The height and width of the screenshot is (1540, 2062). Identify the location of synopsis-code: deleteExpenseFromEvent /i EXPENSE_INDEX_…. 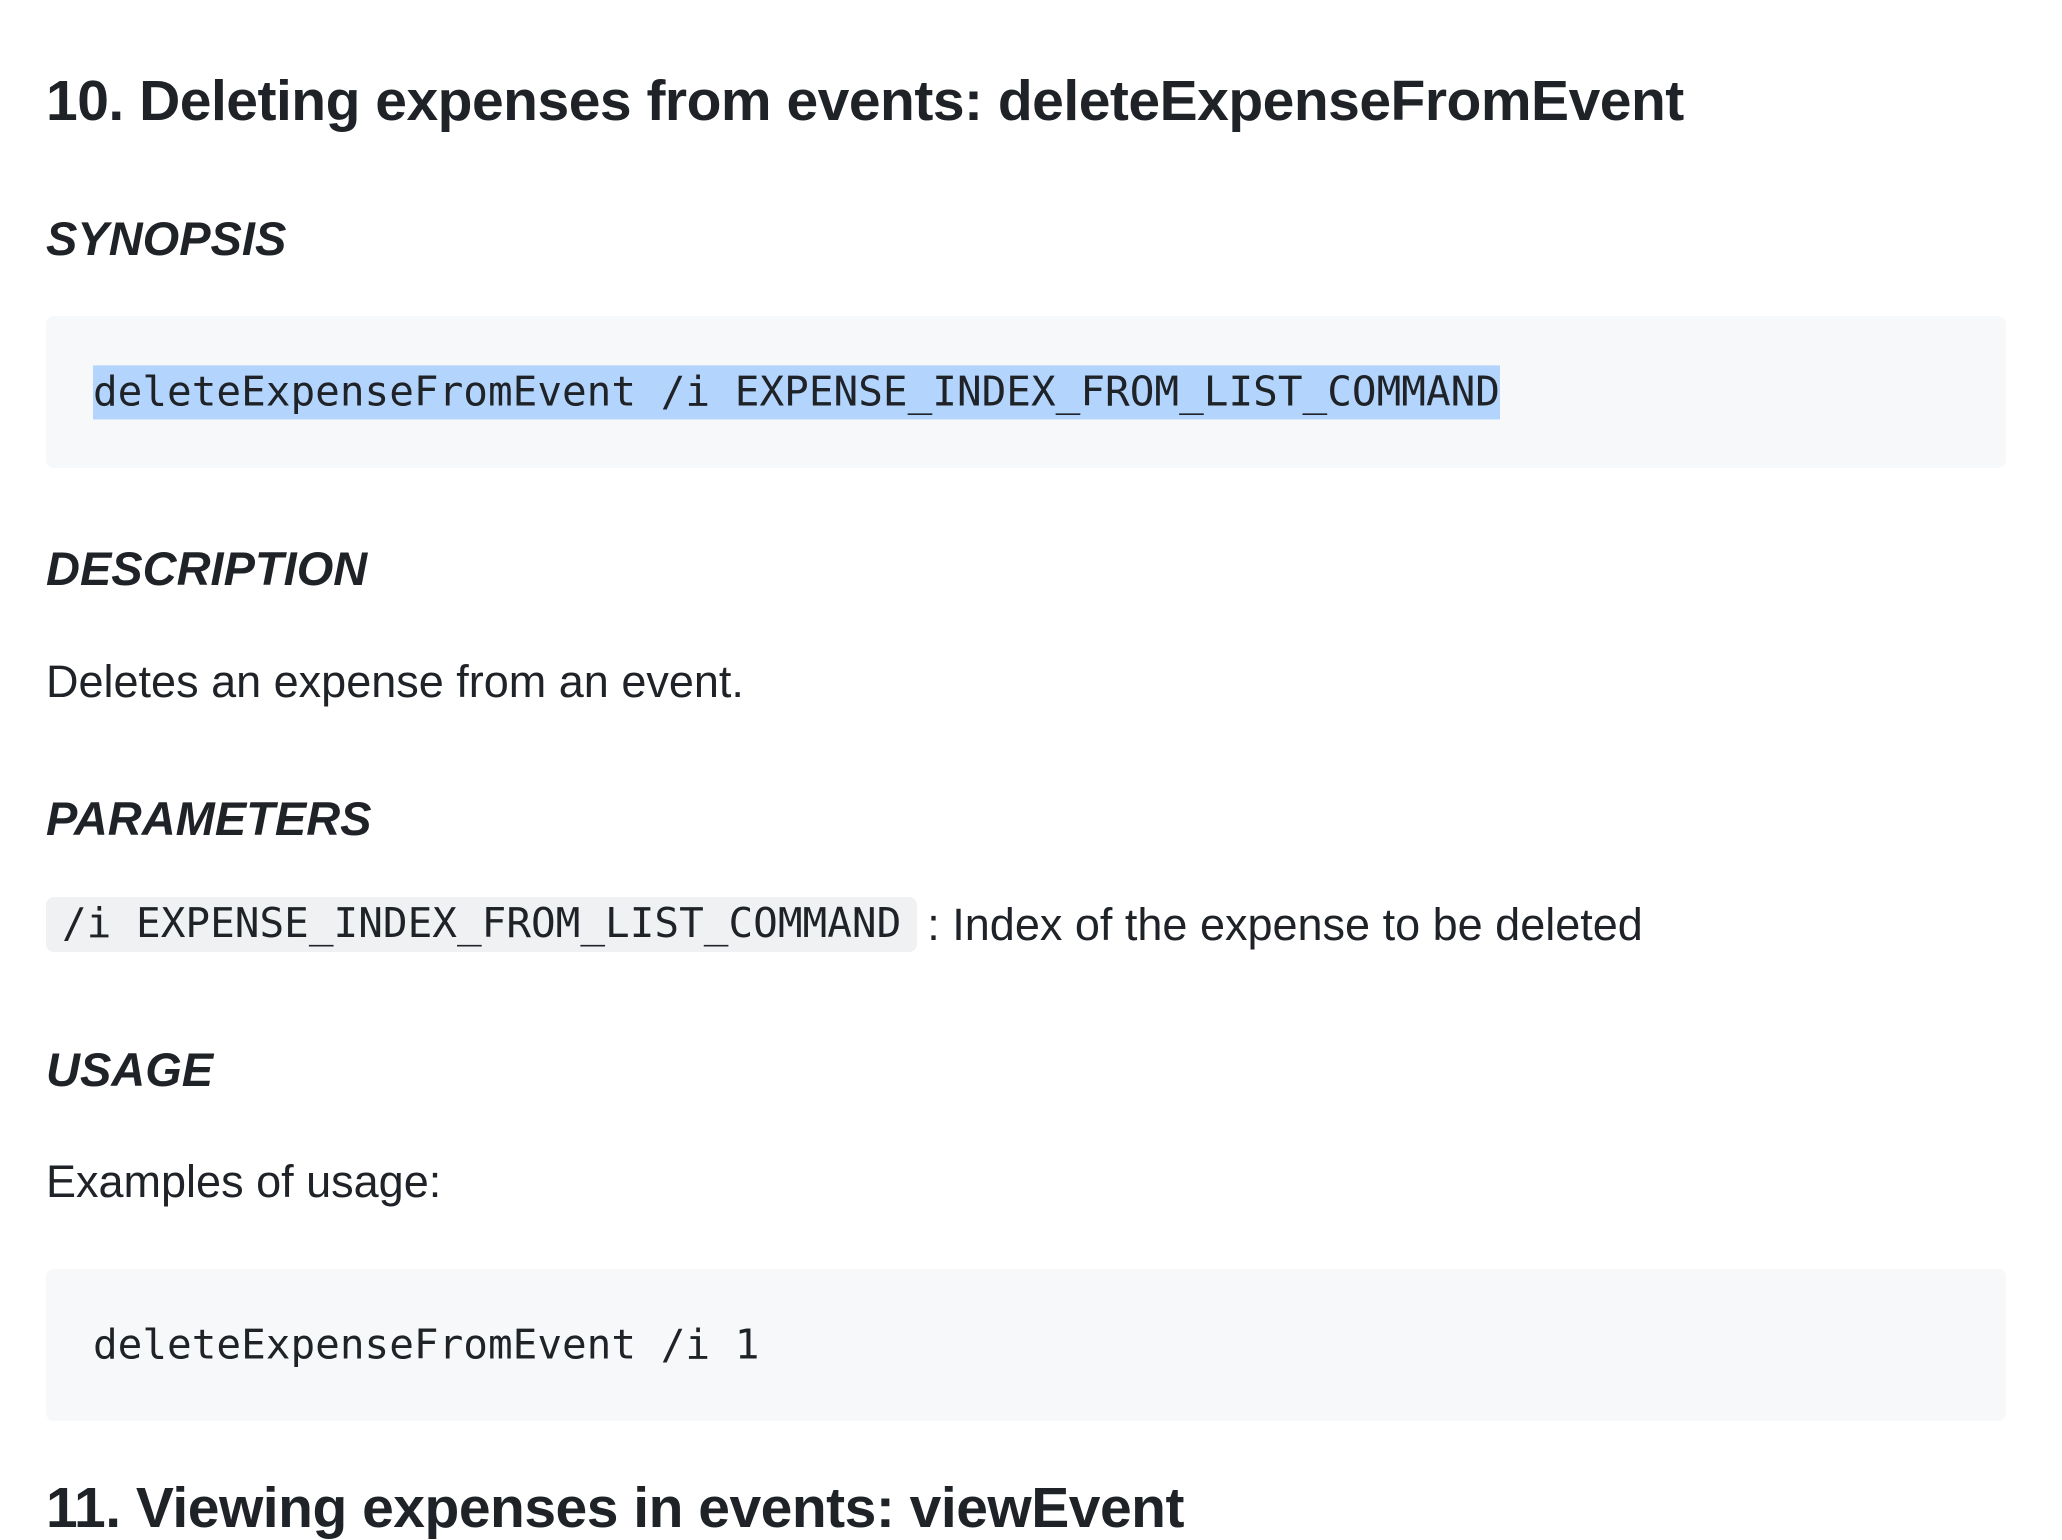
(796, 392).